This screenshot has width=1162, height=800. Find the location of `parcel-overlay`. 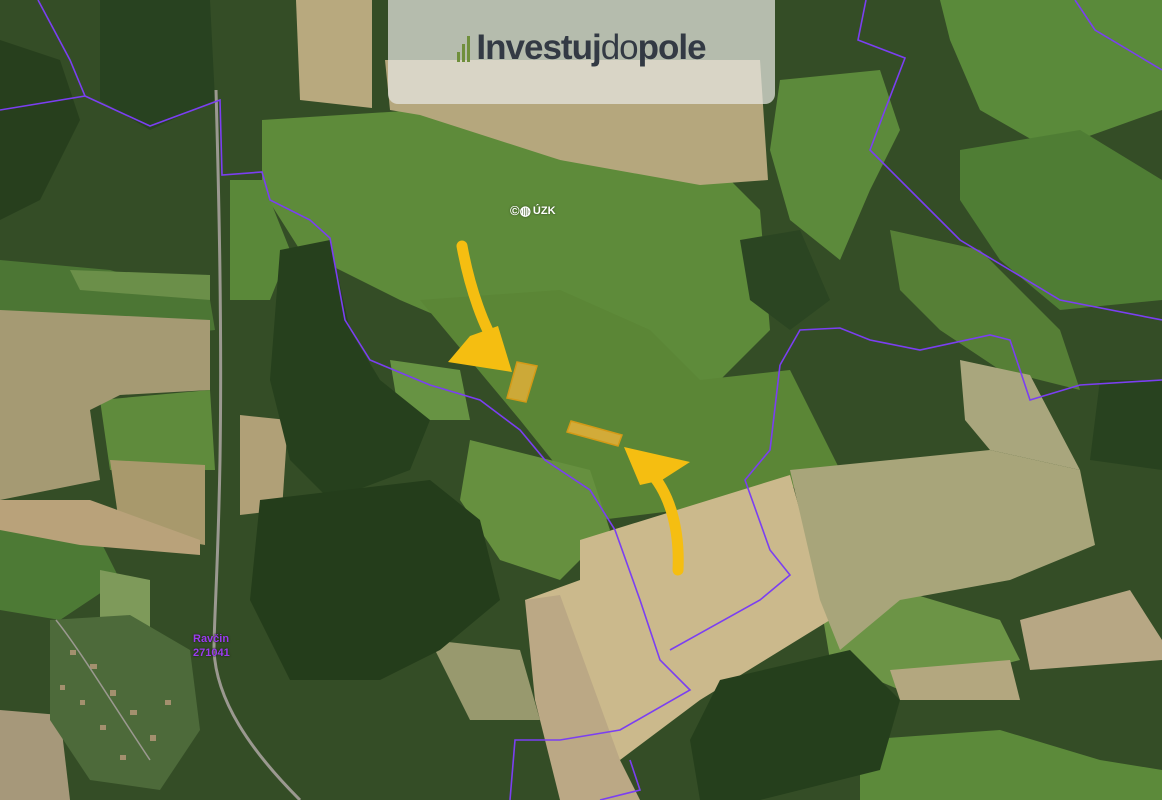

parcel-overlay is located at coordinates (569, 408).